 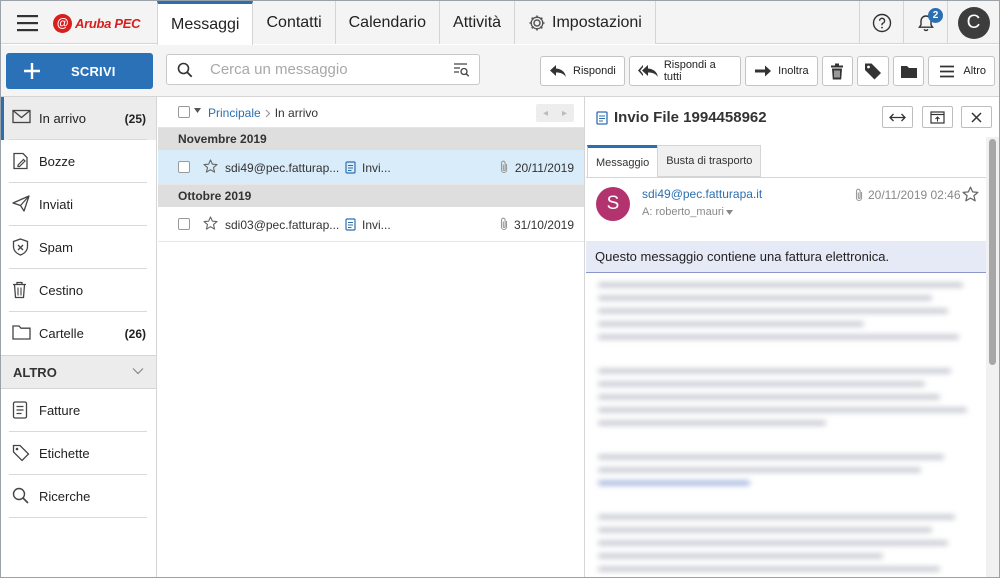 What do you see at coordinates (689, 71) in the screenshot?
I see `reply-all-label: Rispondi a tutti` at bounding box center [689, 71].